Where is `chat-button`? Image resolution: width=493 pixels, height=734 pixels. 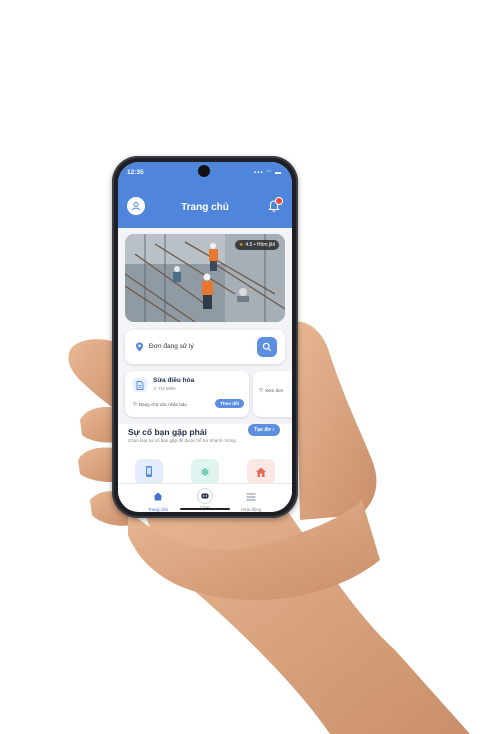 chat-button is located at coordinates (205, 496).